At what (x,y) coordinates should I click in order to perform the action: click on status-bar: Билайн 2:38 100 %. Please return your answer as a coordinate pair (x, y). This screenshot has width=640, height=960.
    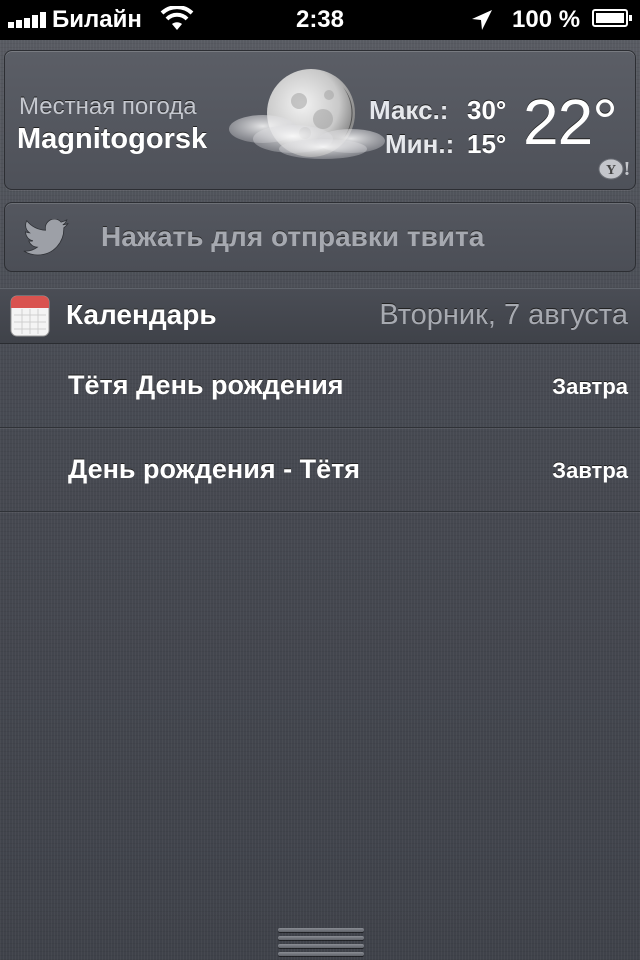
    Looking at the image, I should click on (320, 20).